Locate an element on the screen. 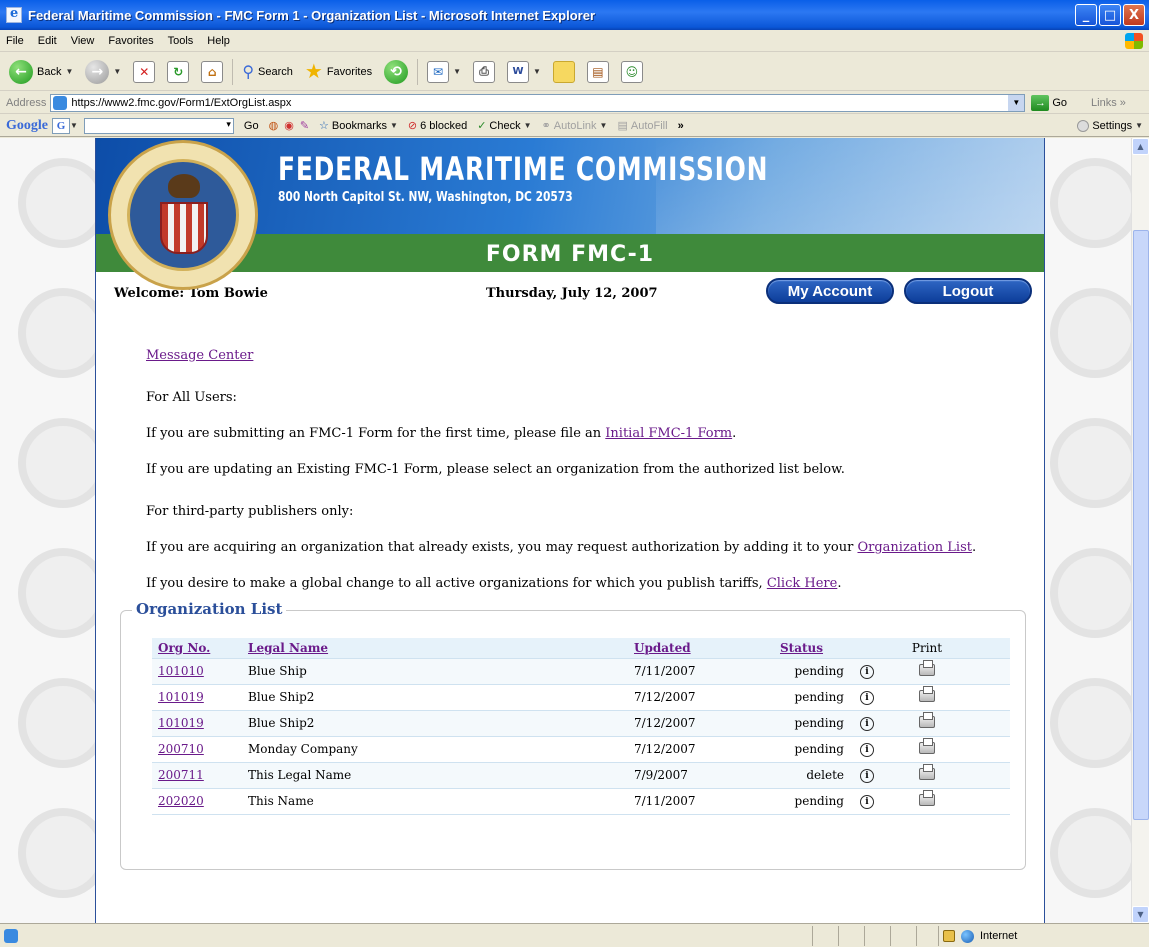 The height and width of the screenshot is (947, 1149). menu-edit: Edit is located at coordinates (47, 41).